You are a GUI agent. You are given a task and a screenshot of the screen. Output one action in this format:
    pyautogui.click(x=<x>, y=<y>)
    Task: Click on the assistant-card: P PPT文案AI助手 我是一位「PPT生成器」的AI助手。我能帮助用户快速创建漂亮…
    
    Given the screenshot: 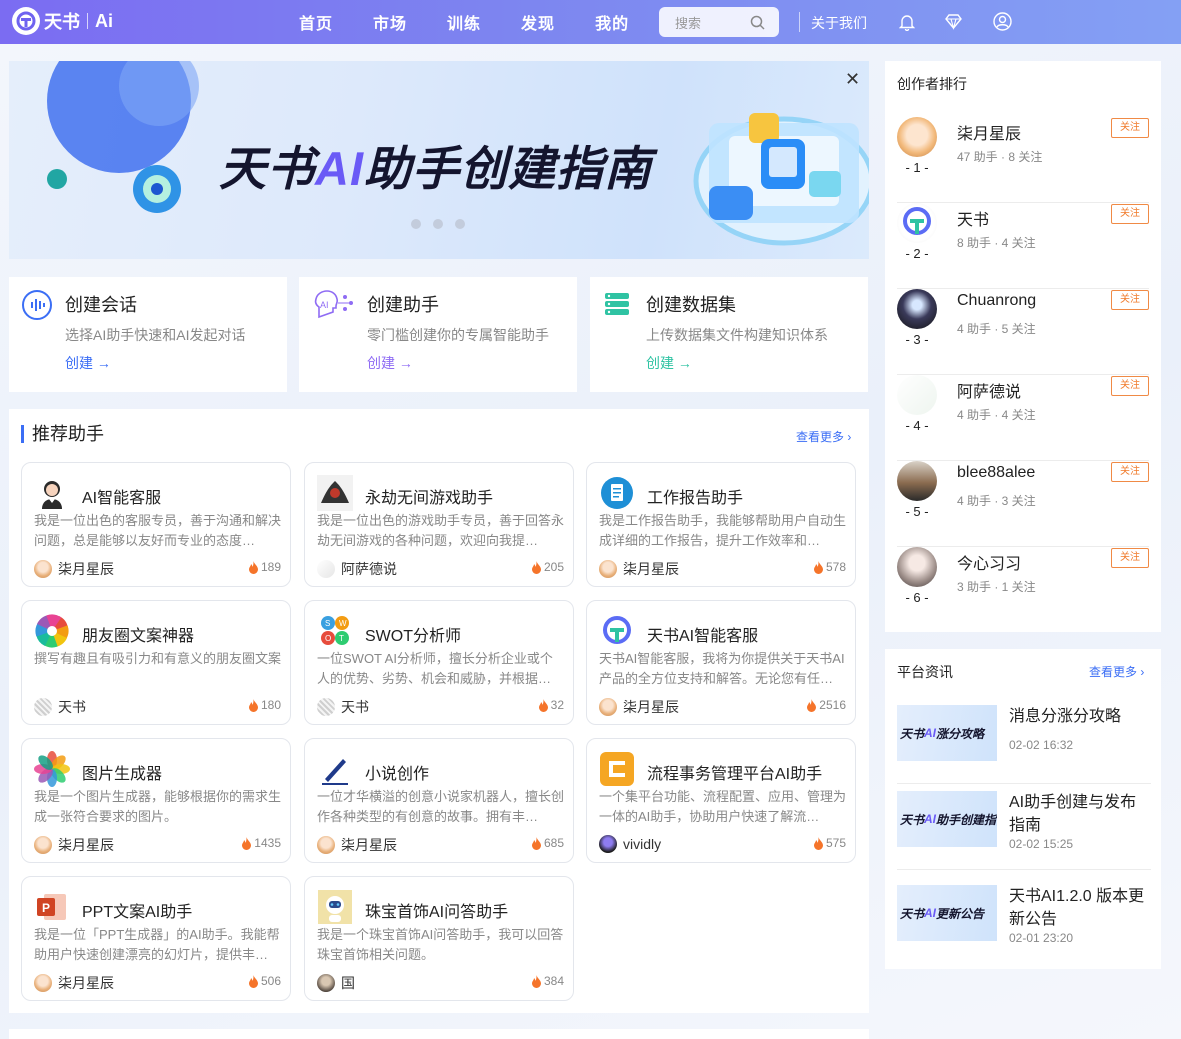 What is the action you would take?
    pyautogui.click(x=156, y=938)
    